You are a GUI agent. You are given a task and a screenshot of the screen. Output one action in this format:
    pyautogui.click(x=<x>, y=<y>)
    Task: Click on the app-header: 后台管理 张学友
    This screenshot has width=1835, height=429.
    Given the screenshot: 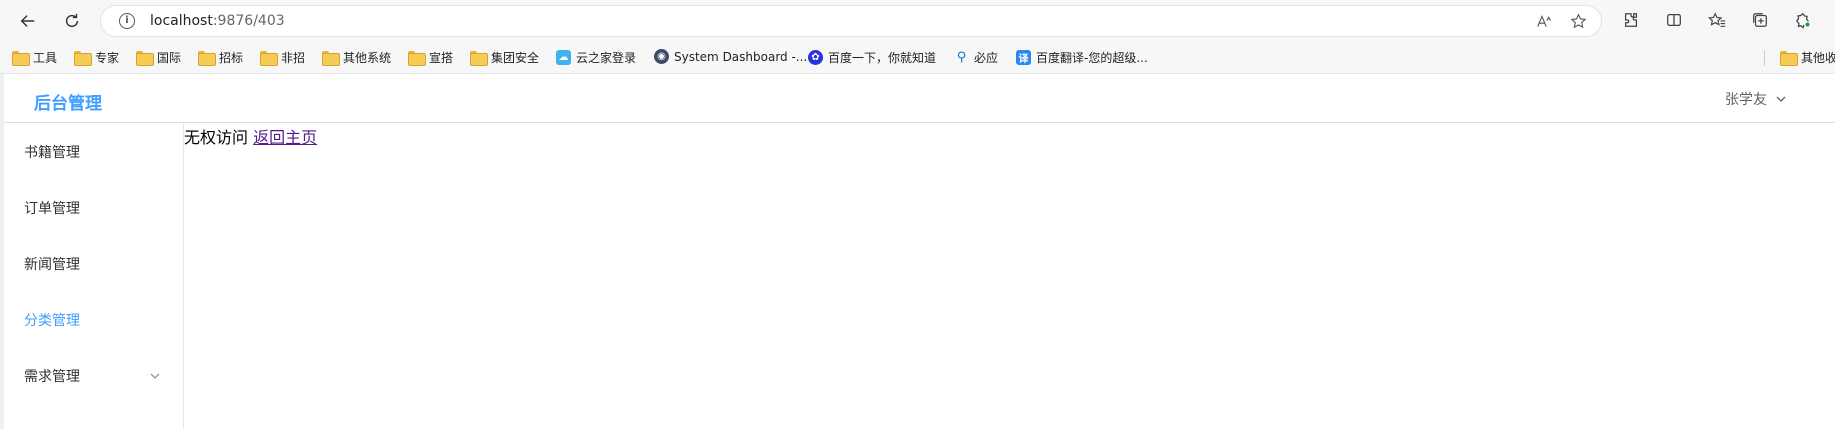 What is the action you would take?
    pyautogui.click(x=919, y=98)
    